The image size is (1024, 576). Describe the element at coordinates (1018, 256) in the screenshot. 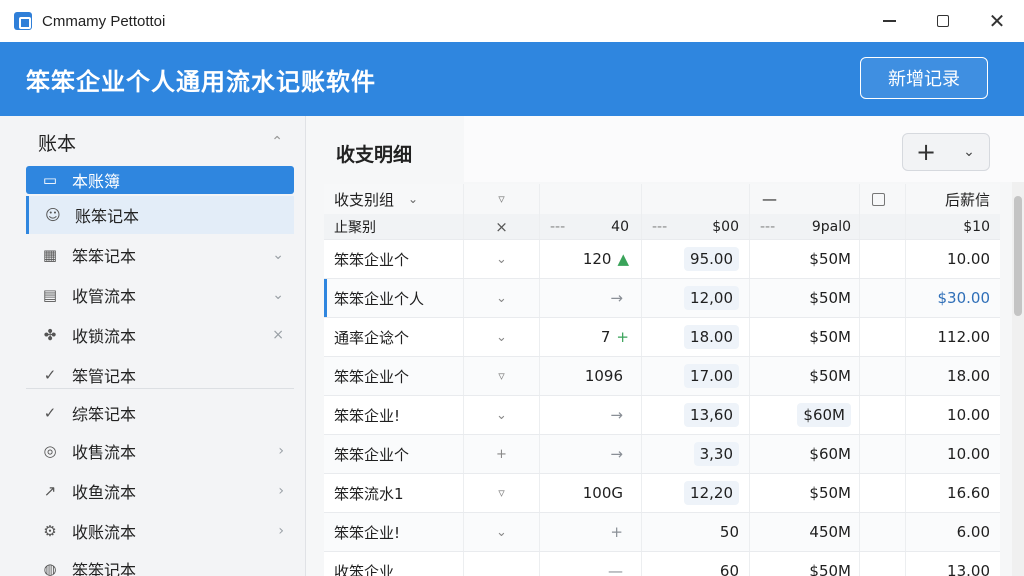

I see `scrollbar-thumb` at that location.